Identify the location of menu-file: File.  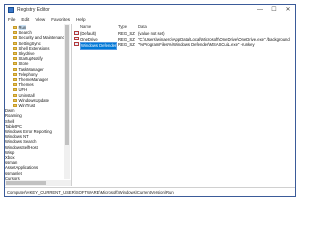
(11, 19).